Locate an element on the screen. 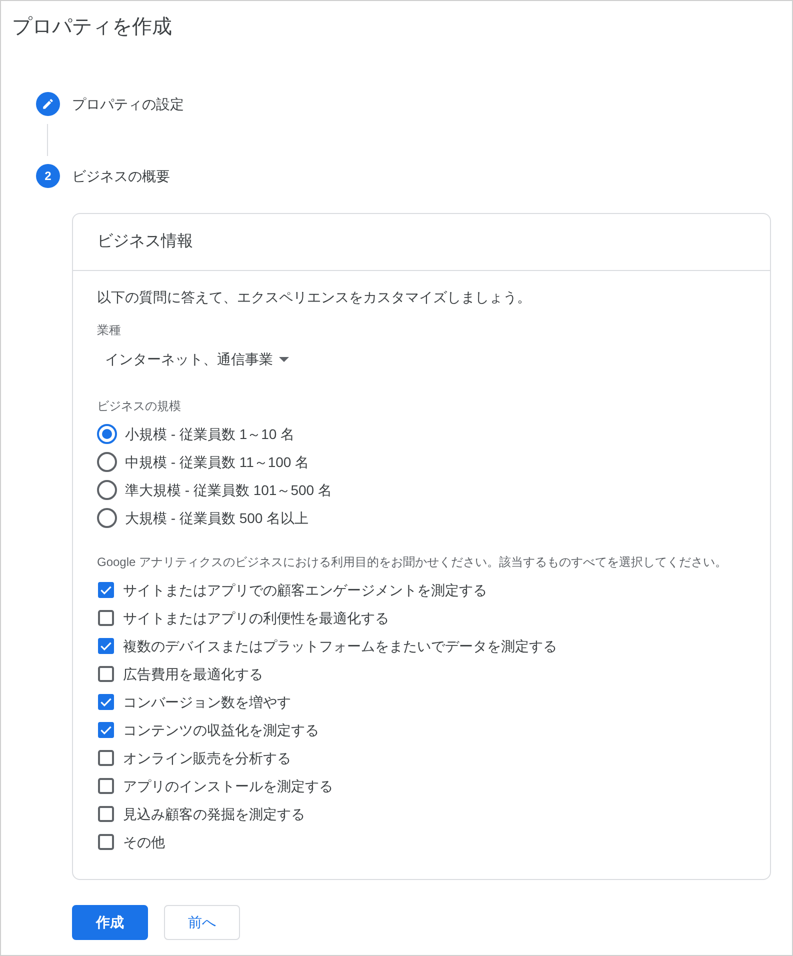  intro-text: 以下の質問に答えて、エクスペリエンスをカスタマイズしましょう。 is located at coordinates (314, 297).